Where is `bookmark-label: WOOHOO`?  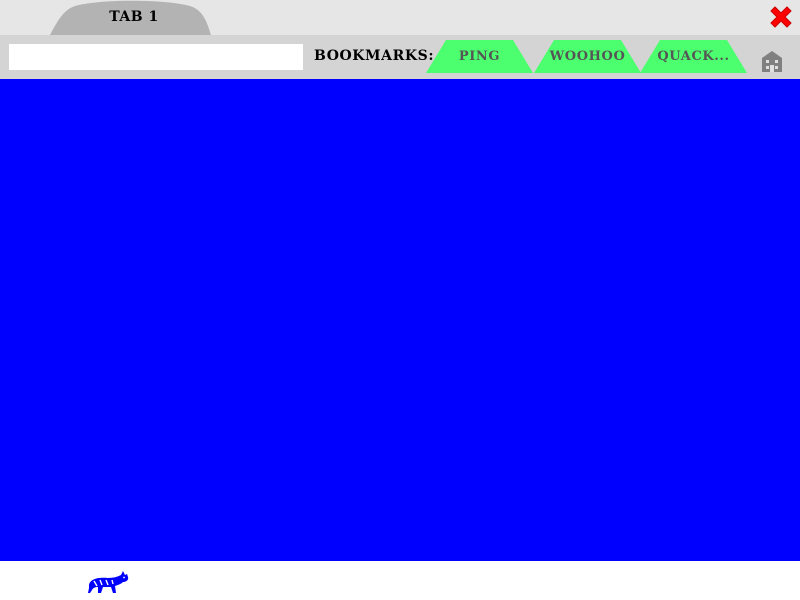 bookmark-label: WOOHOO is located at coordinates (587, 56).